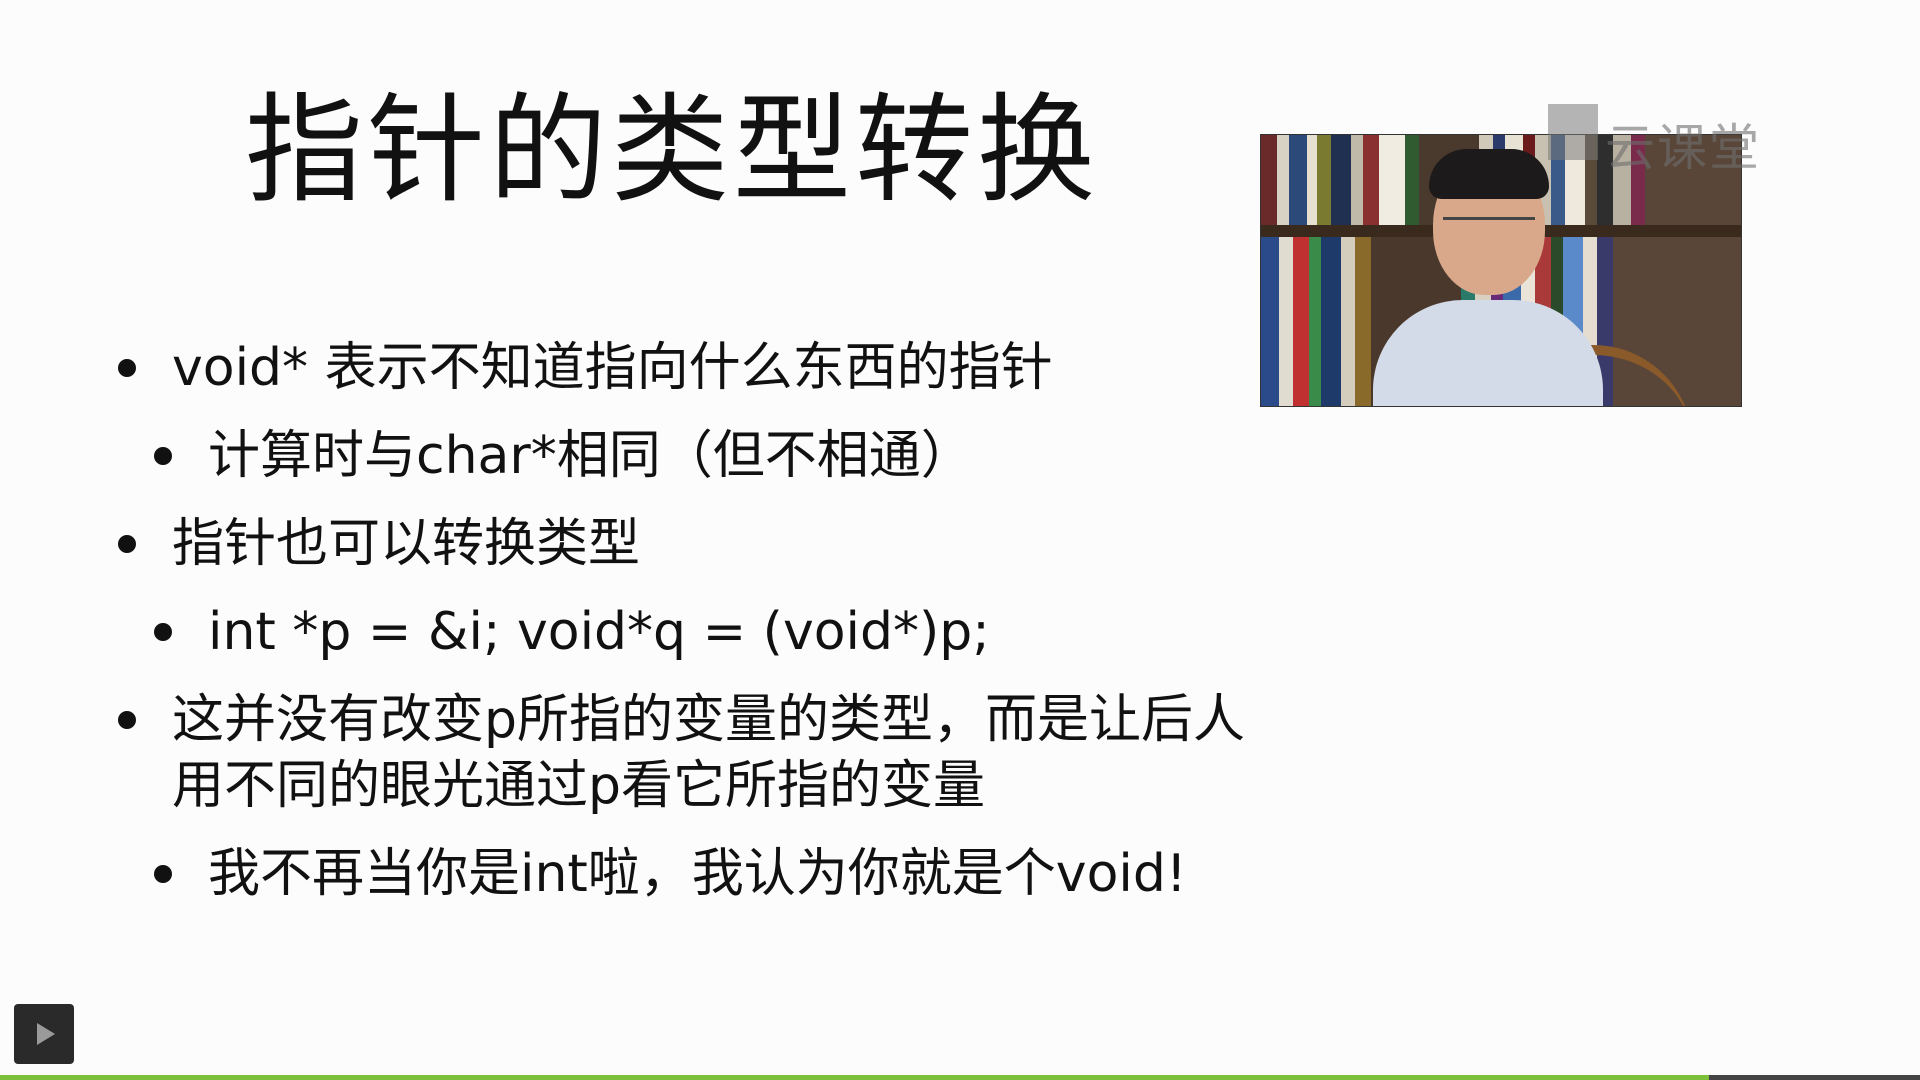  Describe the element at coordinates (690, 544) in the screenshot. I see `bullet-item: 指针也可以转换类型` at that location.